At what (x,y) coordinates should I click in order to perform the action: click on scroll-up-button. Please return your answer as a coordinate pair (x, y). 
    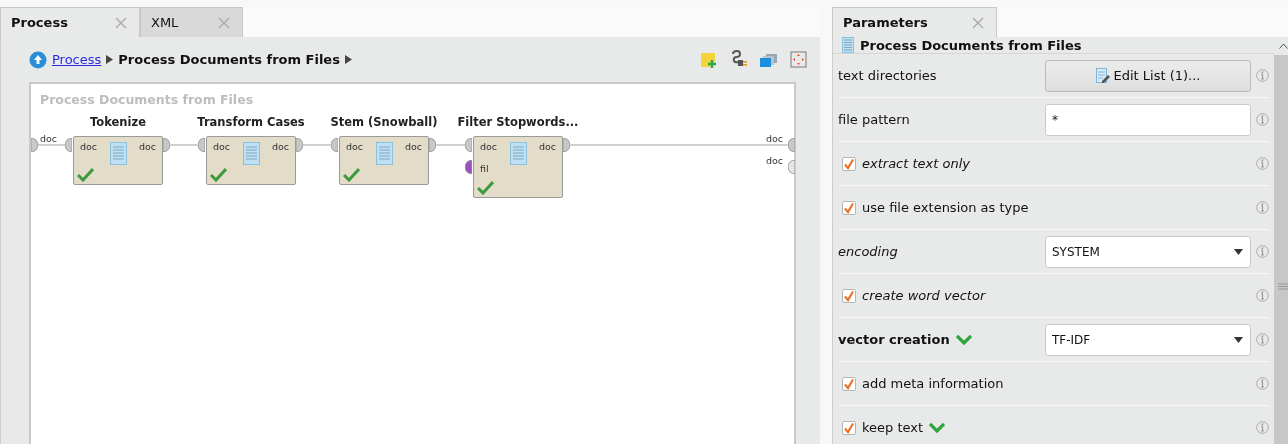
    Looking at the image, I should click on (1281, 46).